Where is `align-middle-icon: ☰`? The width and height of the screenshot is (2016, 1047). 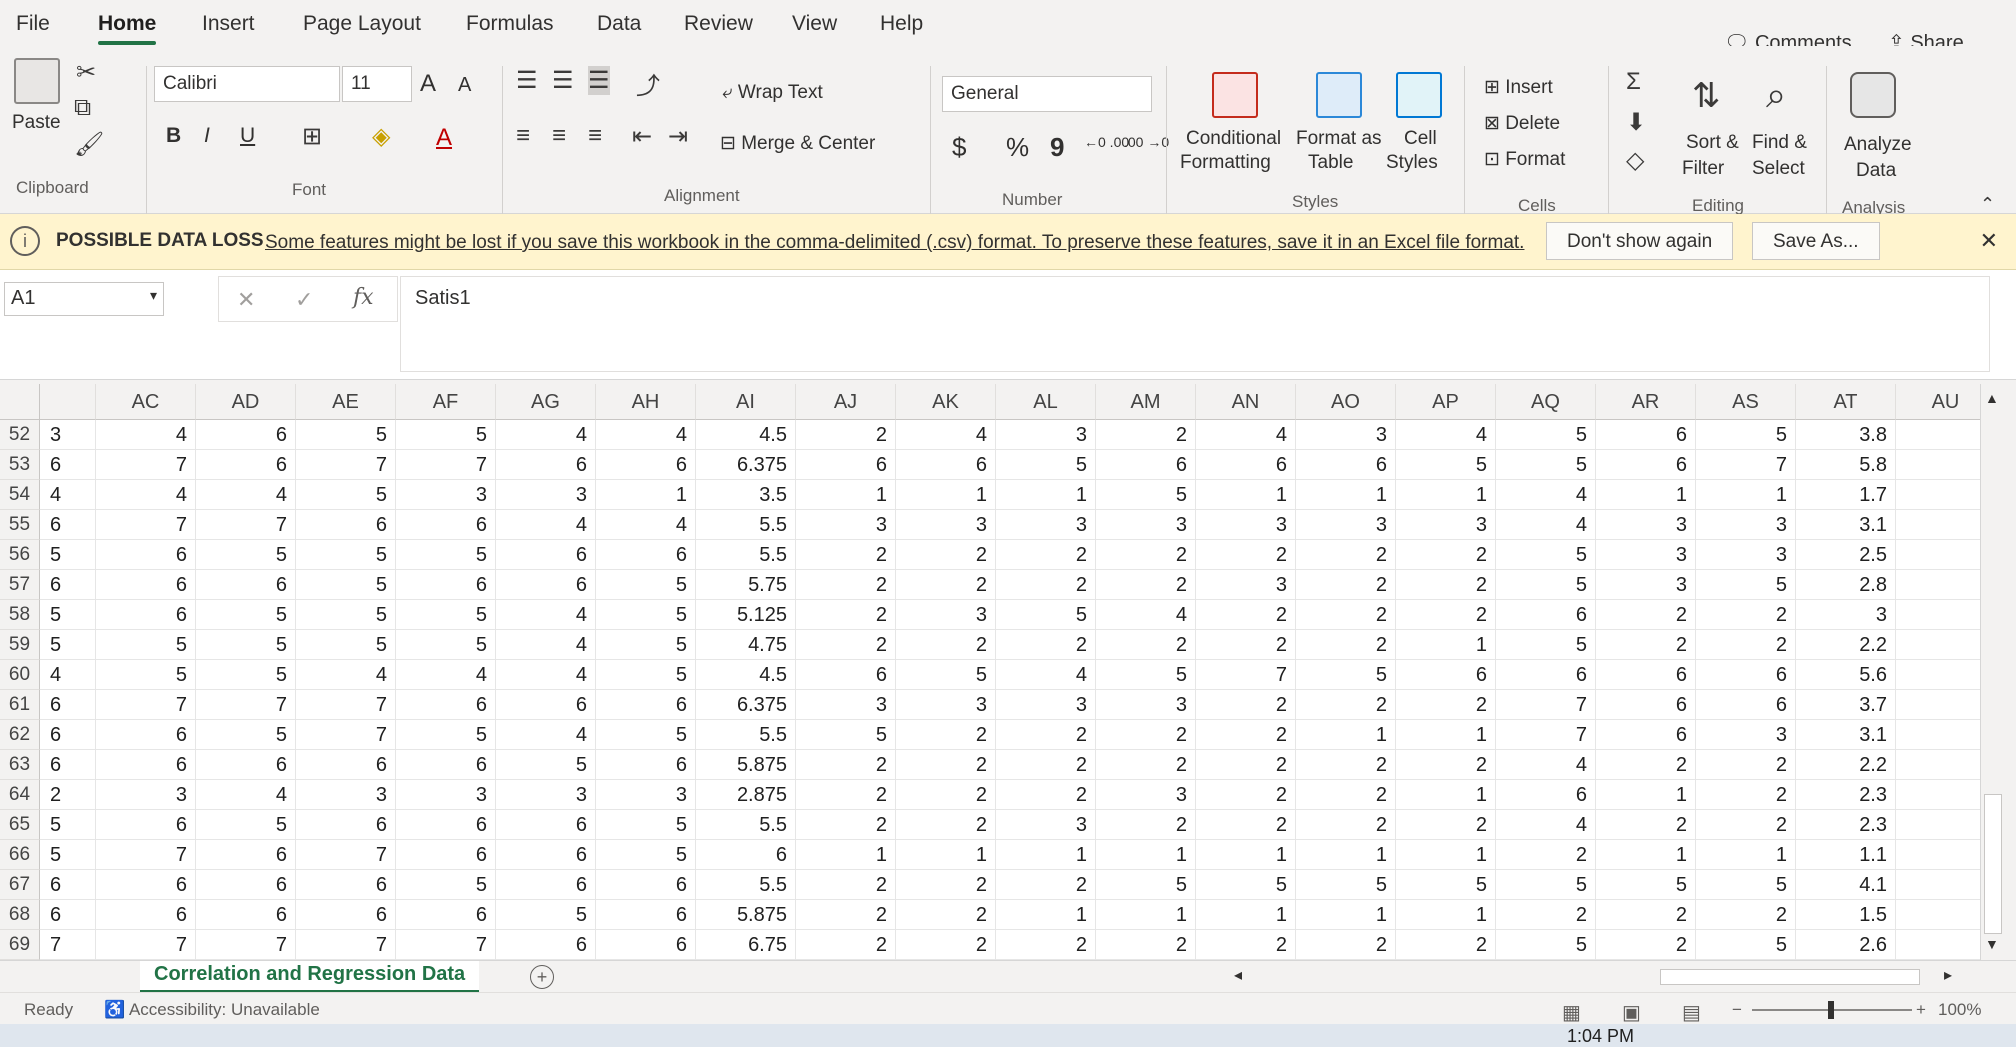
align-middle-icon: ☰ is located at coordinates (563, 80).